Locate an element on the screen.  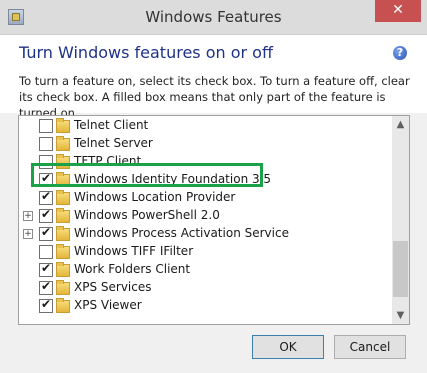
feature-row: + Windows PowerShell 2.0 is located at coordinates (206, 216).